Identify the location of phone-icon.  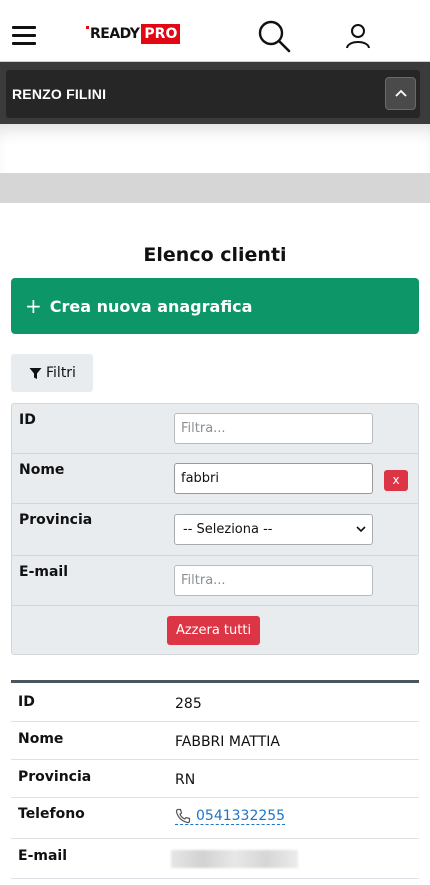
(183, 816).